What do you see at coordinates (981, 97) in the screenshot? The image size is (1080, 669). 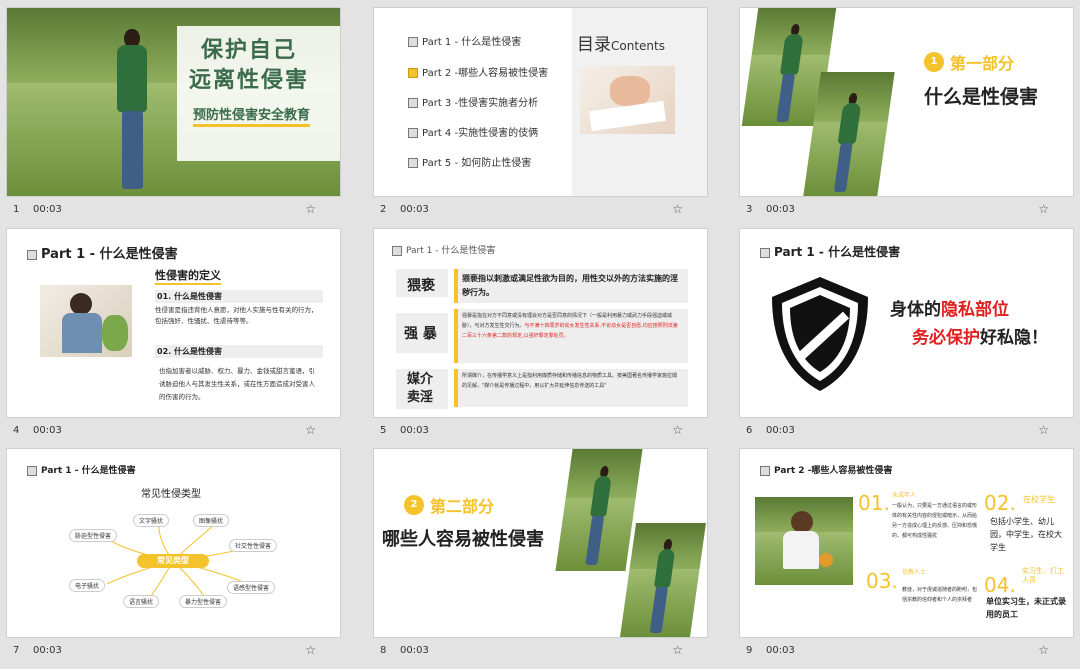 I see `section-heading: 什么是性侵害` at bounding box center [981, 97].